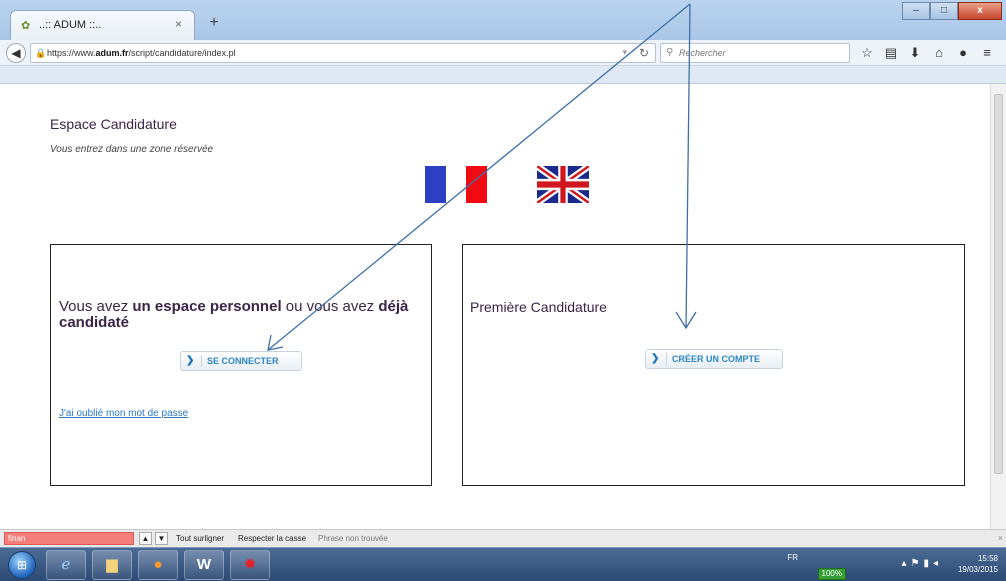 The image size is (1006, 581). What do you see at coordinates (998, 284) in the screenshot?
I see `scrollbar-thumb` at bounding box center [998, 284].